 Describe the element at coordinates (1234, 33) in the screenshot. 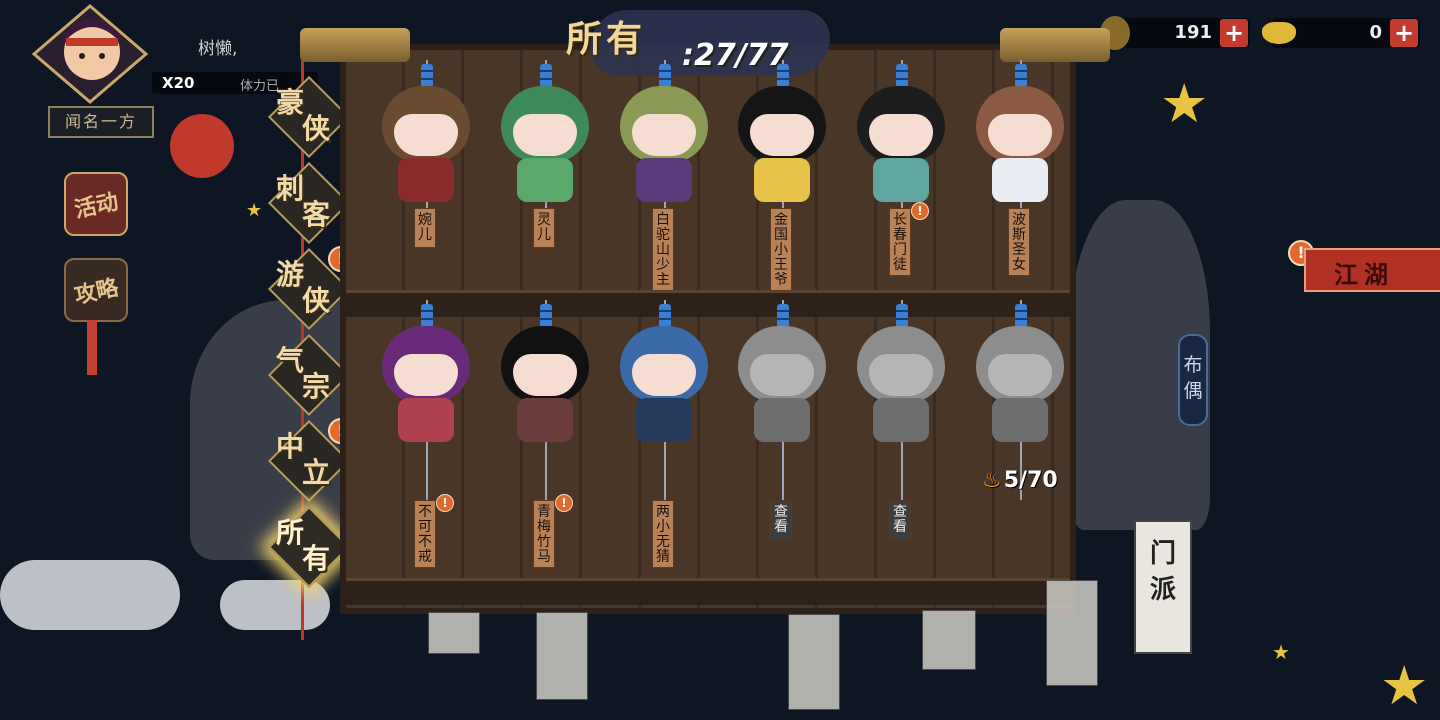

I see `add-copper-button: +` at that location.